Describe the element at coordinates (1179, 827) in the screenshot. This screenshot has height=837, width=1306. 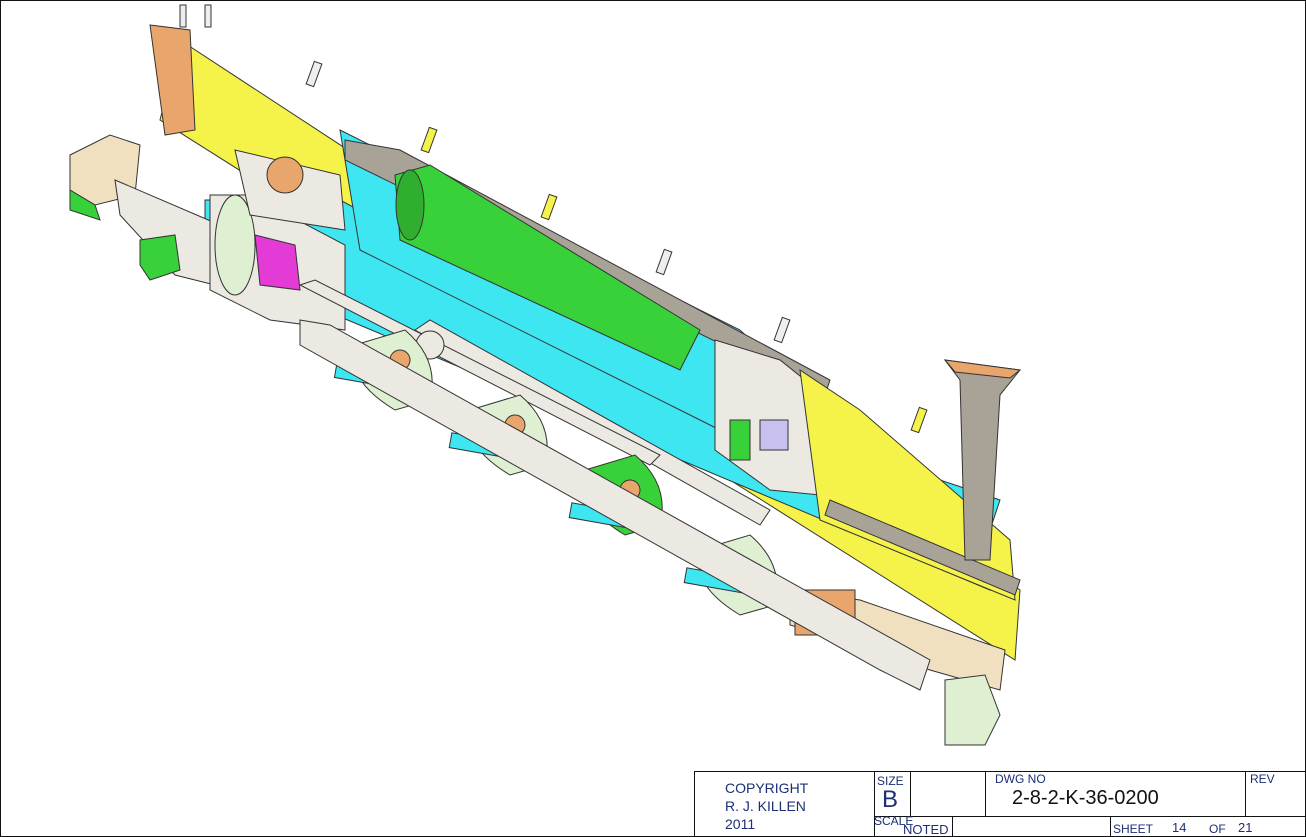
I see `sheet-number: 14` at that location.